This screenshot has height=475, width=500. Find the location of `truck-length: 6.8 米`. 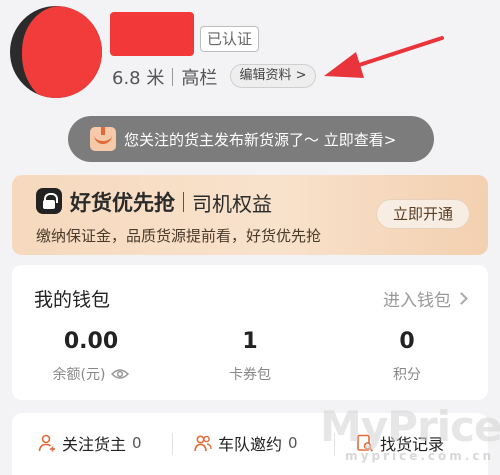

truck-length: 6.8 米 is located at coordinates (138, 78).